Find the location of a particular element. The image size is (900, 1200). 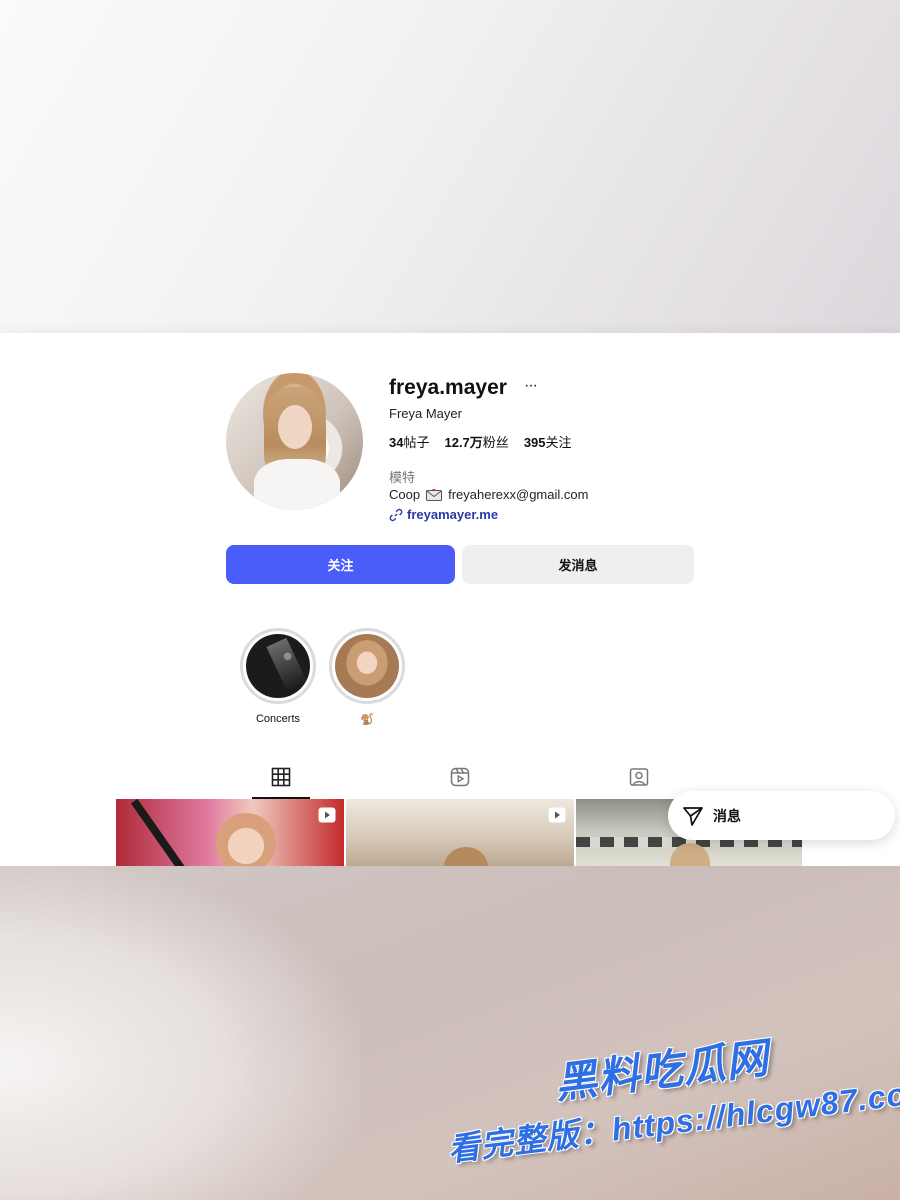

followers-stat: 12.7万粉丝 is located at coordinates (476, 441).